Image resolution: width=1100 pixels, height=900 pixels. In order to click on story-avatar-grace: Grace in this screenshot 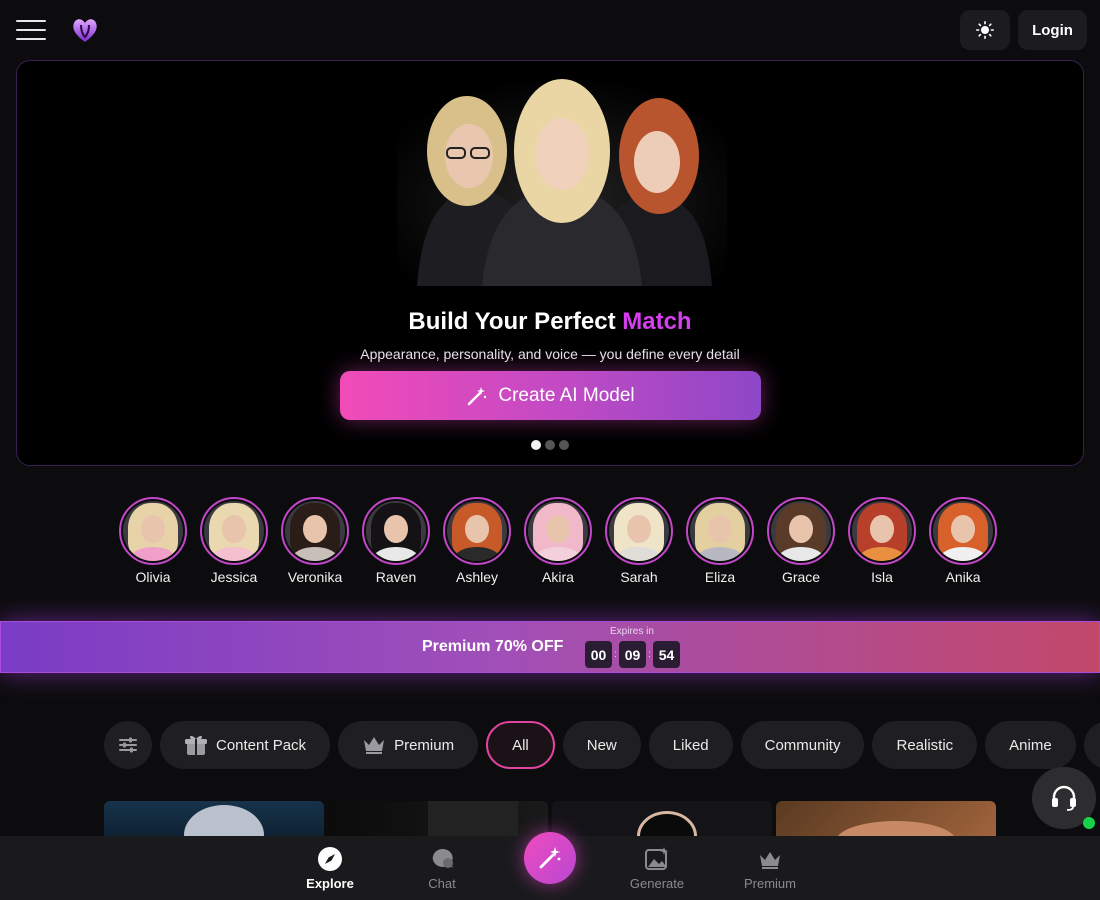, I will do `click(801, 541)`.